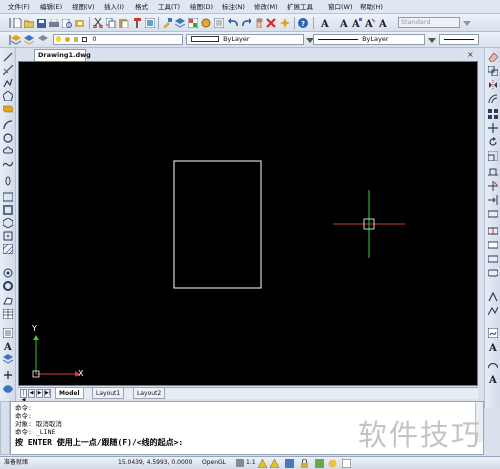 The image size is (500, 469). I want to click on text-tool-icon: A, so click(325, 23).